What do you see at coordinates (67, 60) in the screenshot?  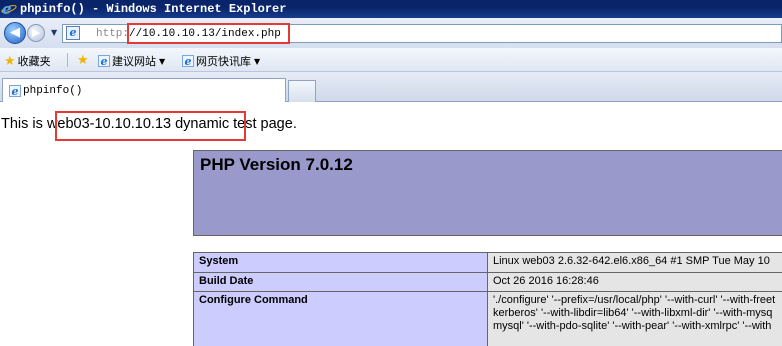 I see `favorites-separator` at bounding box center [67, 60].